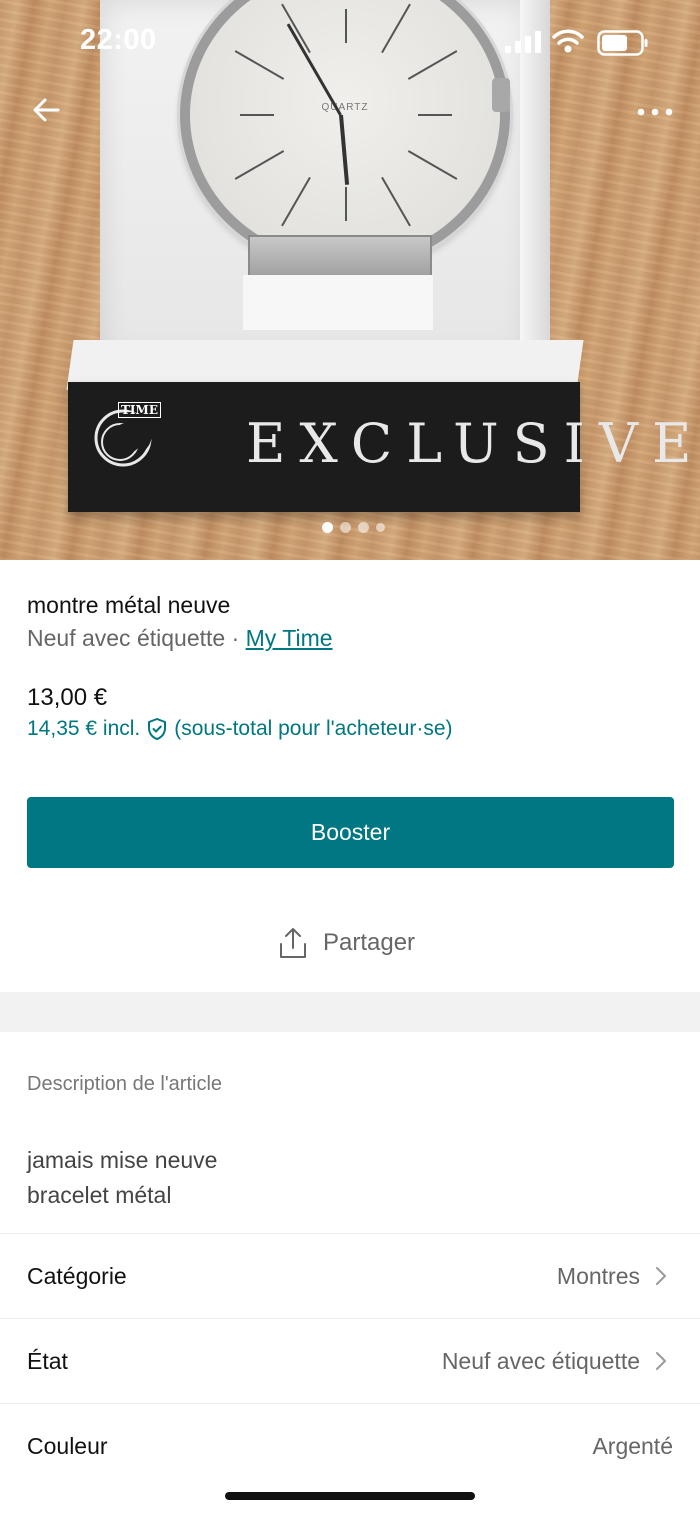 The image size is (700, 1514). What do you see at coordinates (344, 149) in the screenshot?
I see `hour-hand` at bounding box center [344, 149].